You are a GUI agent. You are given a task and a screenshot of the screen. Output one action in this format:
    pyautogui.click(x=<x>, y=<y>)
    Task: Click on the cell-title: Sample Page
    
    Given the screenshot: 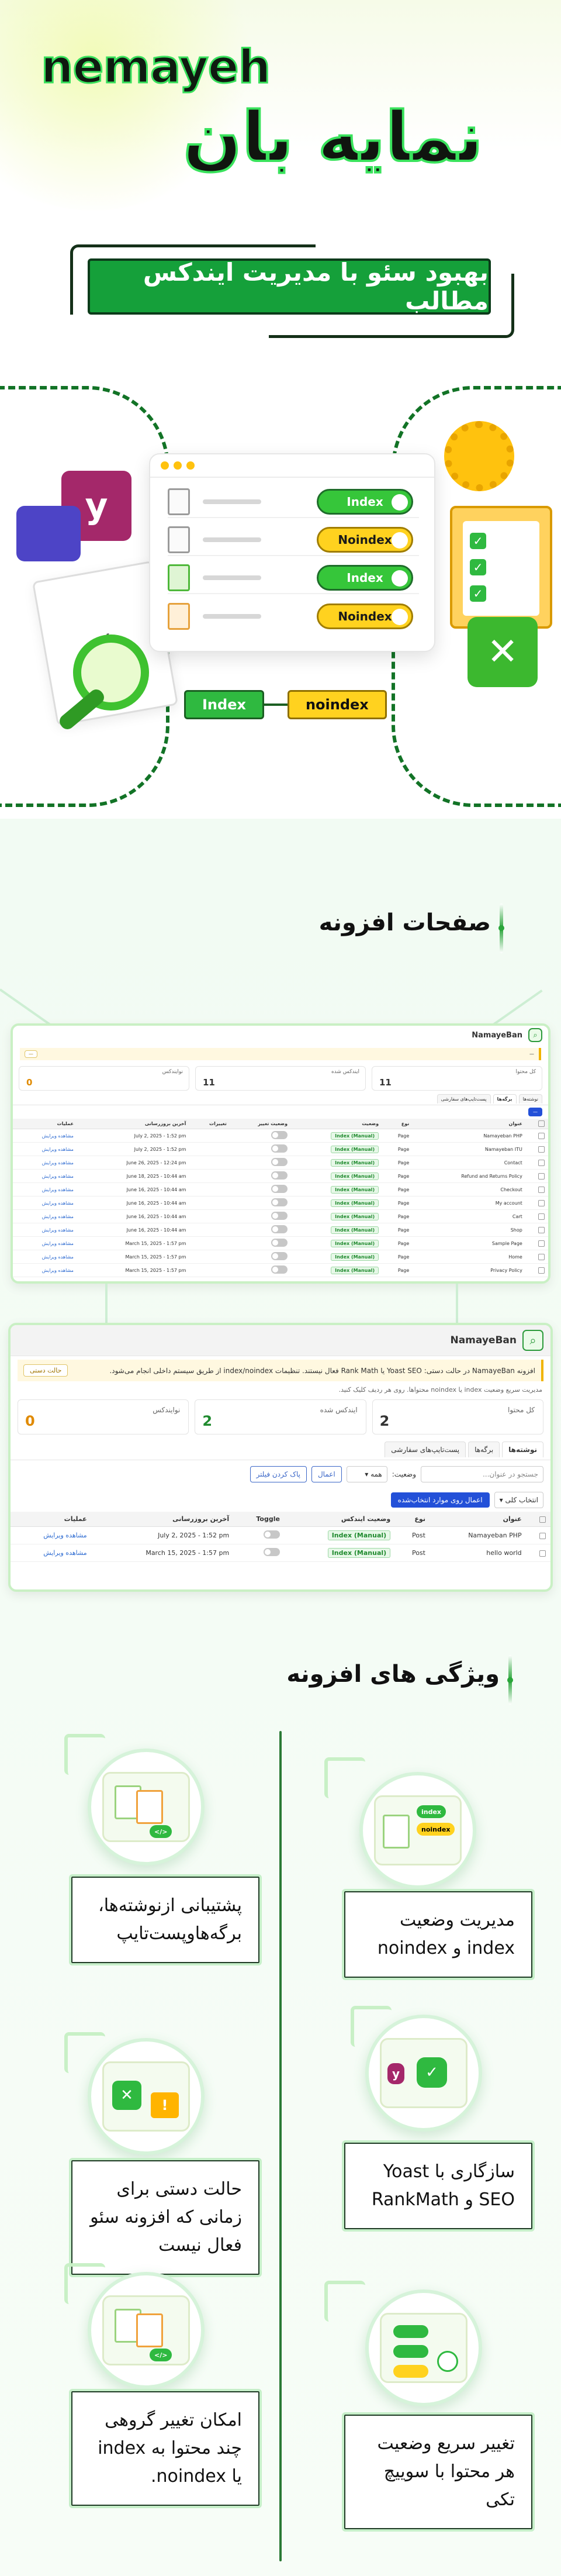 What is the action you would take?
    pyautogui.click(x=469, y=1243)
    